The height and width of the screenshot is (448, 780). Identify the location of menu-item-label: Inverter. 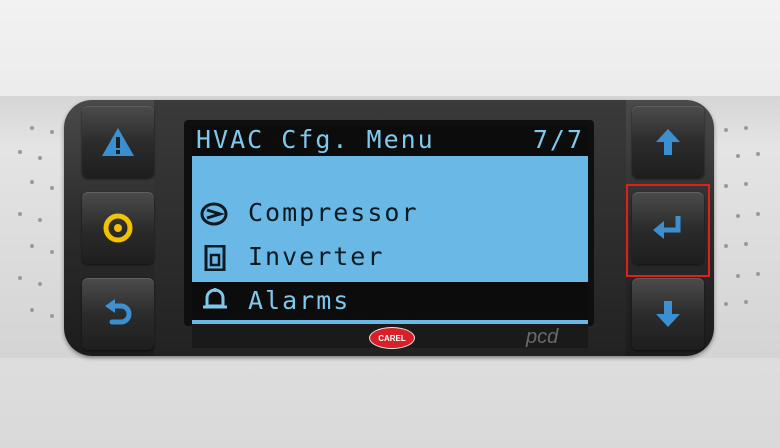
(316, 256).